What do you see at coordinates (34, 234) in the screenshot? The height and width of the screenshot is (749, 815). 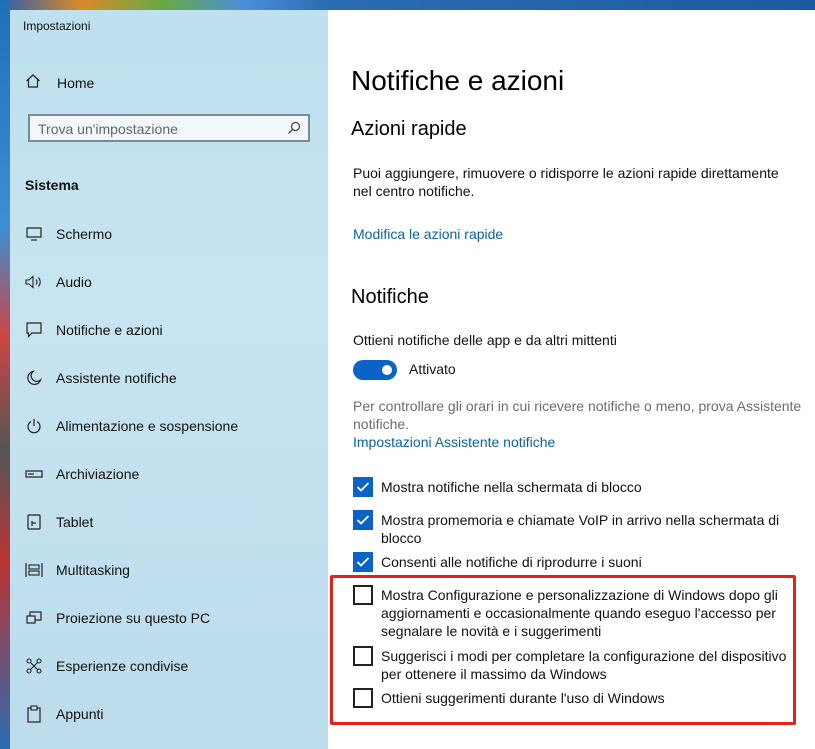 I see `monitor-icon` at bounding box center [34, 234].